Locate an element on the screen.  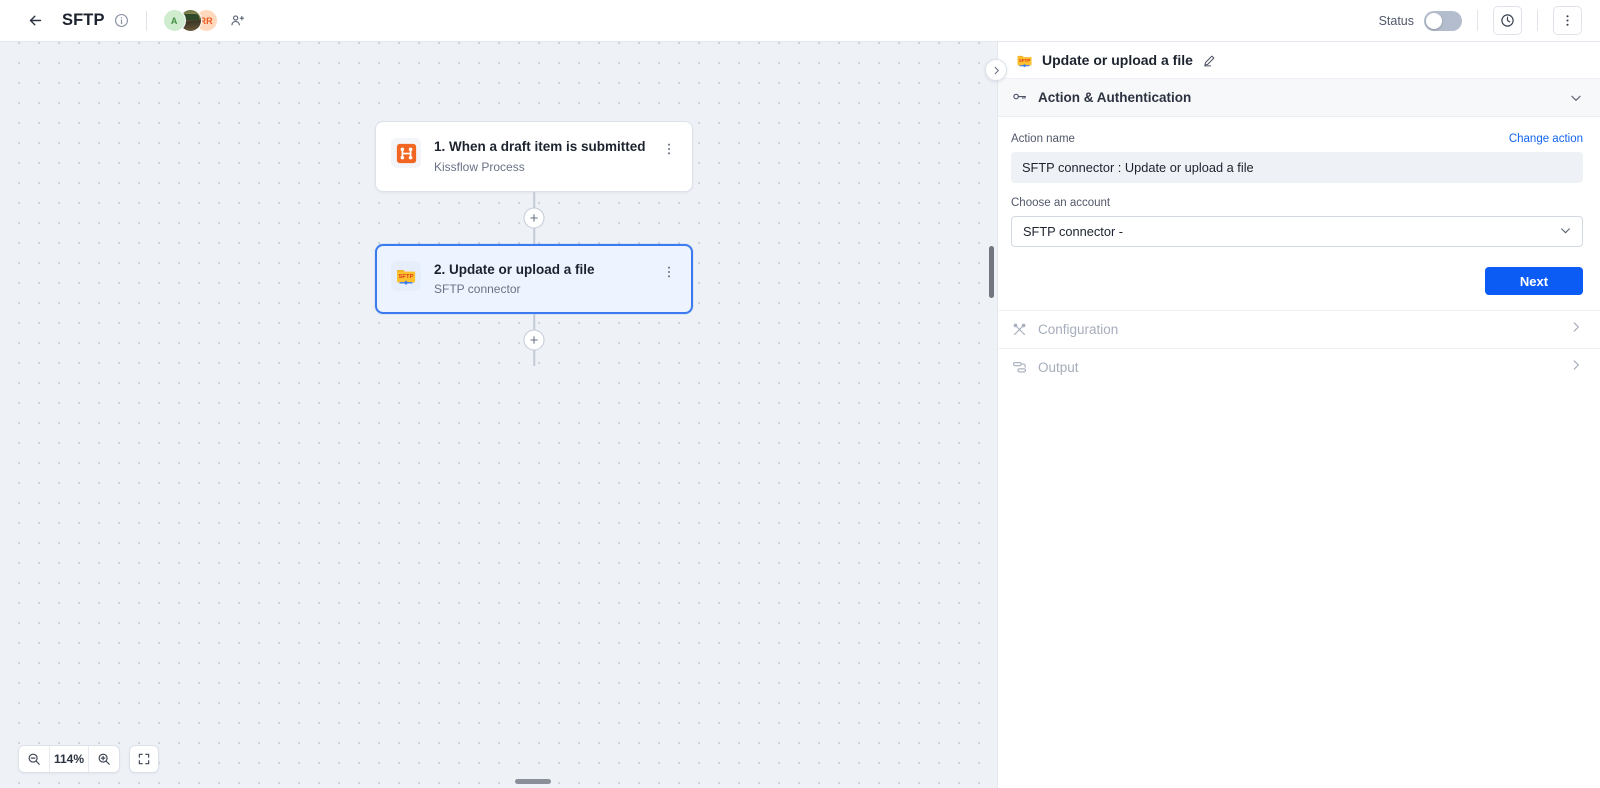
key-icon is located at coordinates (1019, 98).